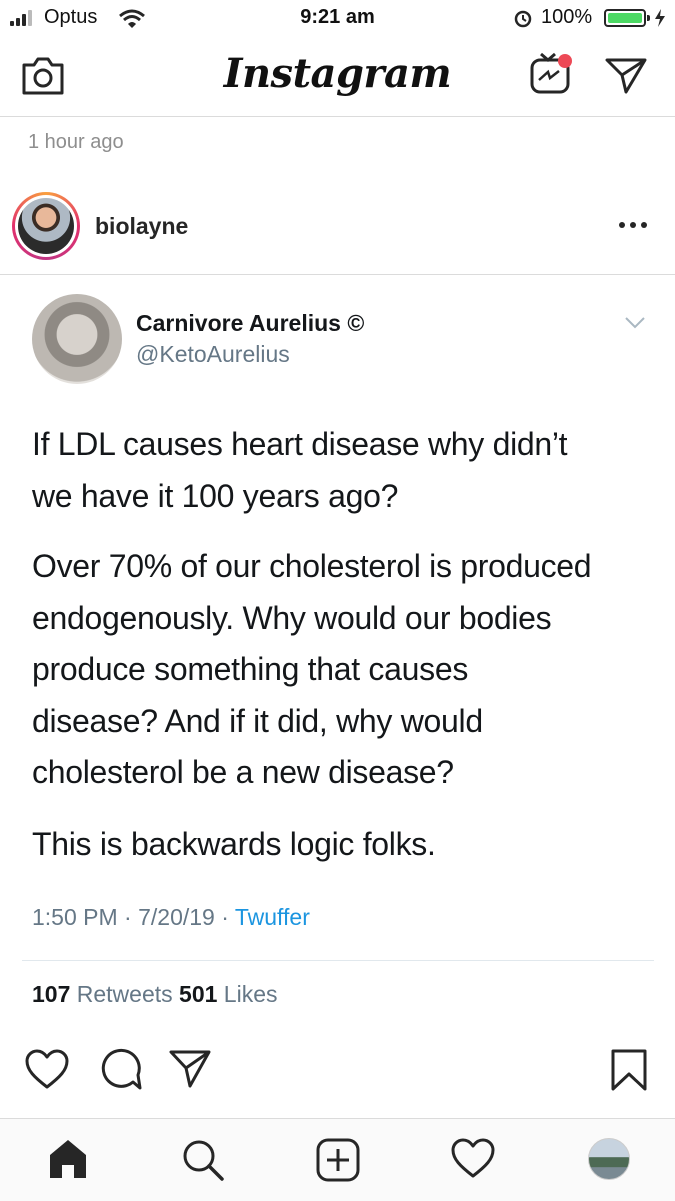  What do you see at coordinates (215, 495) in the screenshot?
I see `tweet-line: we have it 100 years ago?` at bounding box center [215, 495].